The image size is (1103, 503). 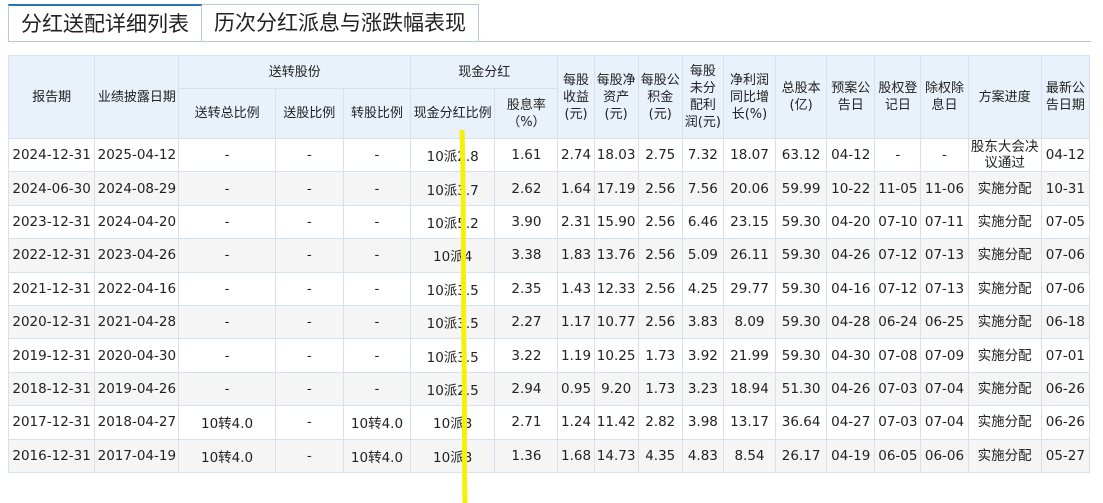 I want to click on highlighter-mark, so click(x=463, y=316).